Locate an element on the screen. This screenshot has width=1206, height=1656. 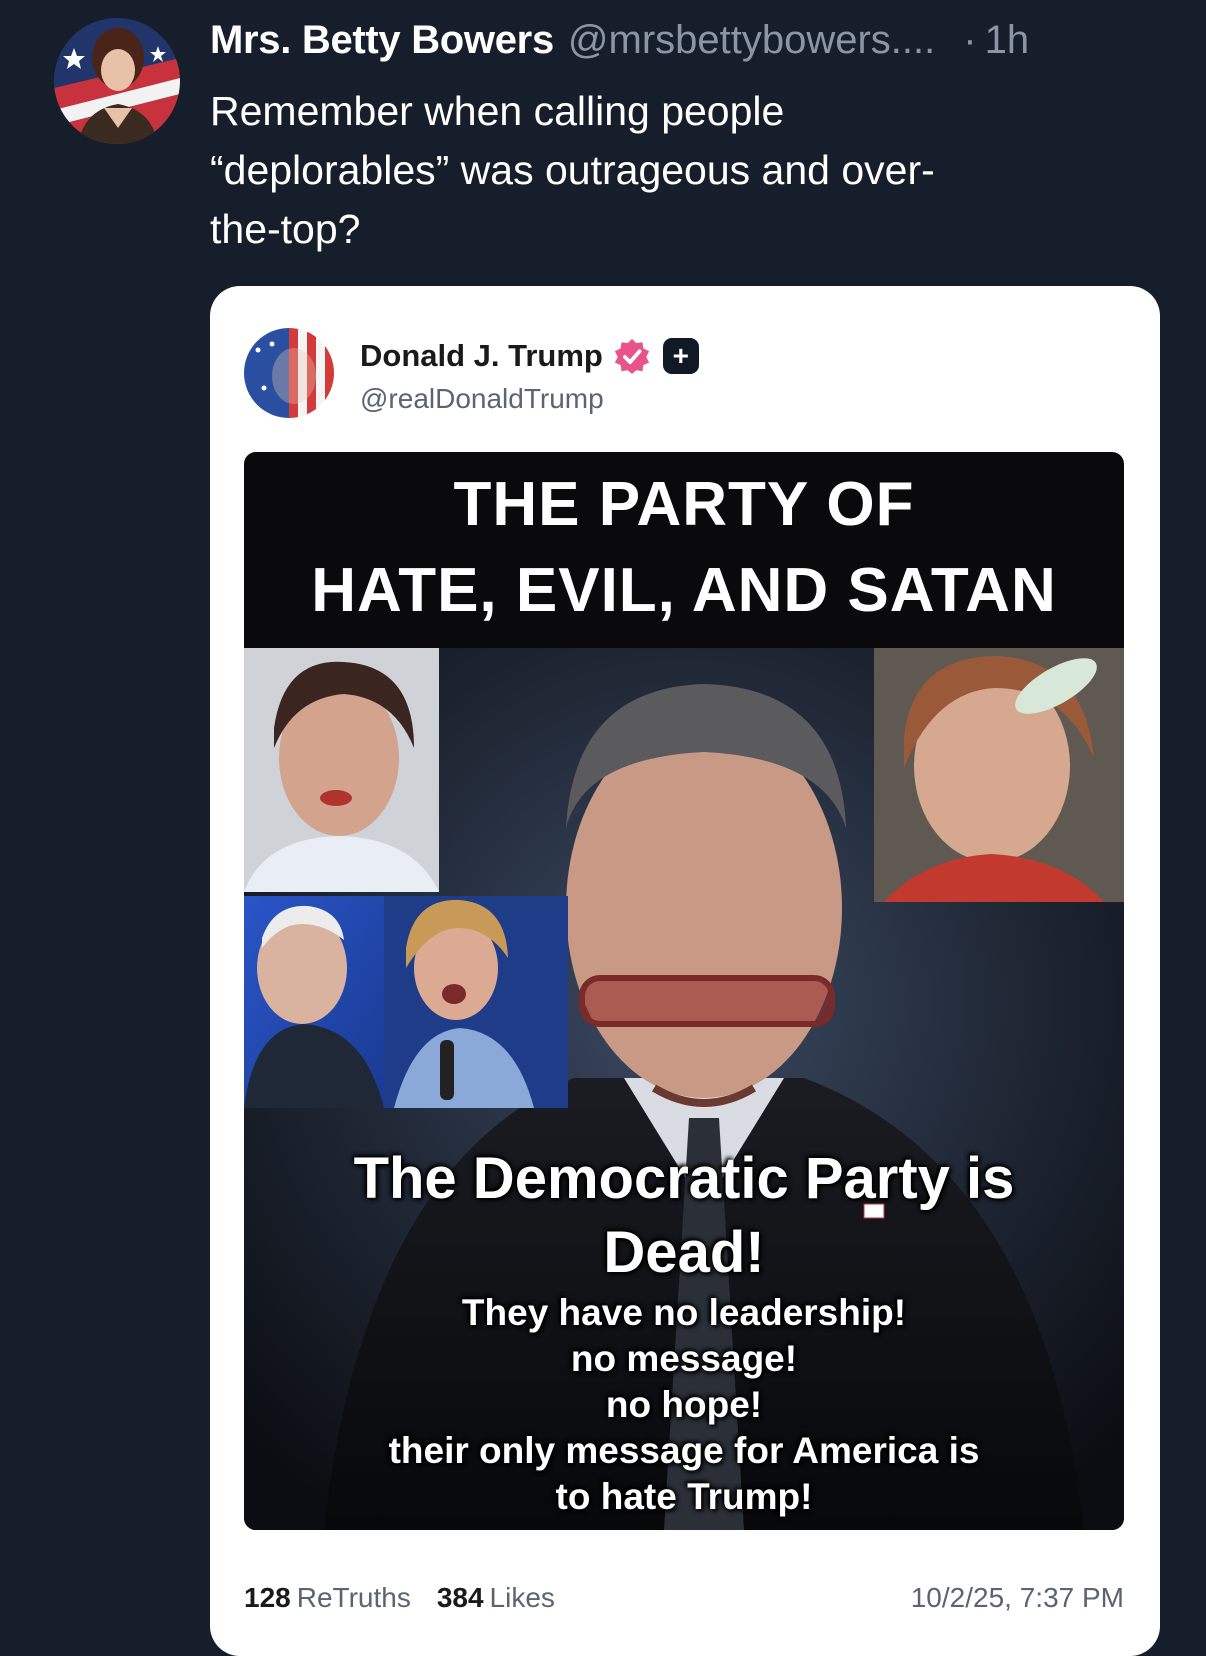
retruths-stat: 128 ReTruths is located at coordinates (327, 1598).